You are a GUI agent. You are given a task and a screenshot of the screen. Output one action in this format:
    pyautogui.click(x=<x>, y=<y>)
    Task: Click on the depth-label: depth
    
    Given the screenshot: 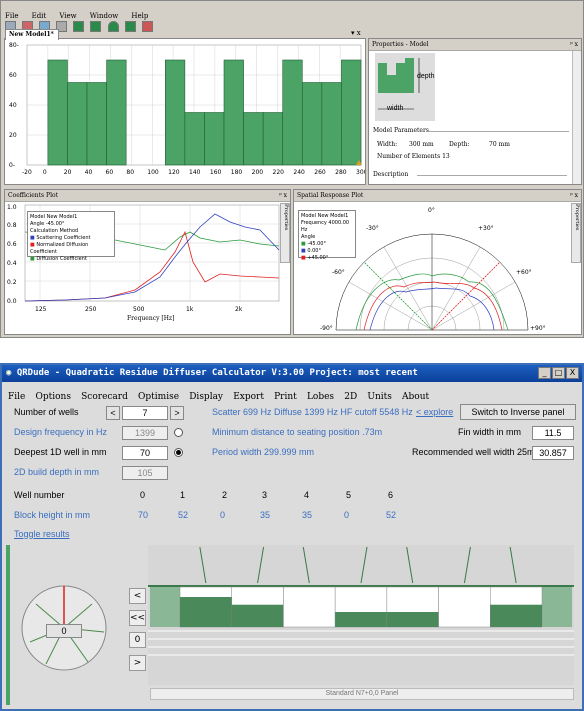 What is the action you would take?
    pyautogui.click(x=426, y=76)
    